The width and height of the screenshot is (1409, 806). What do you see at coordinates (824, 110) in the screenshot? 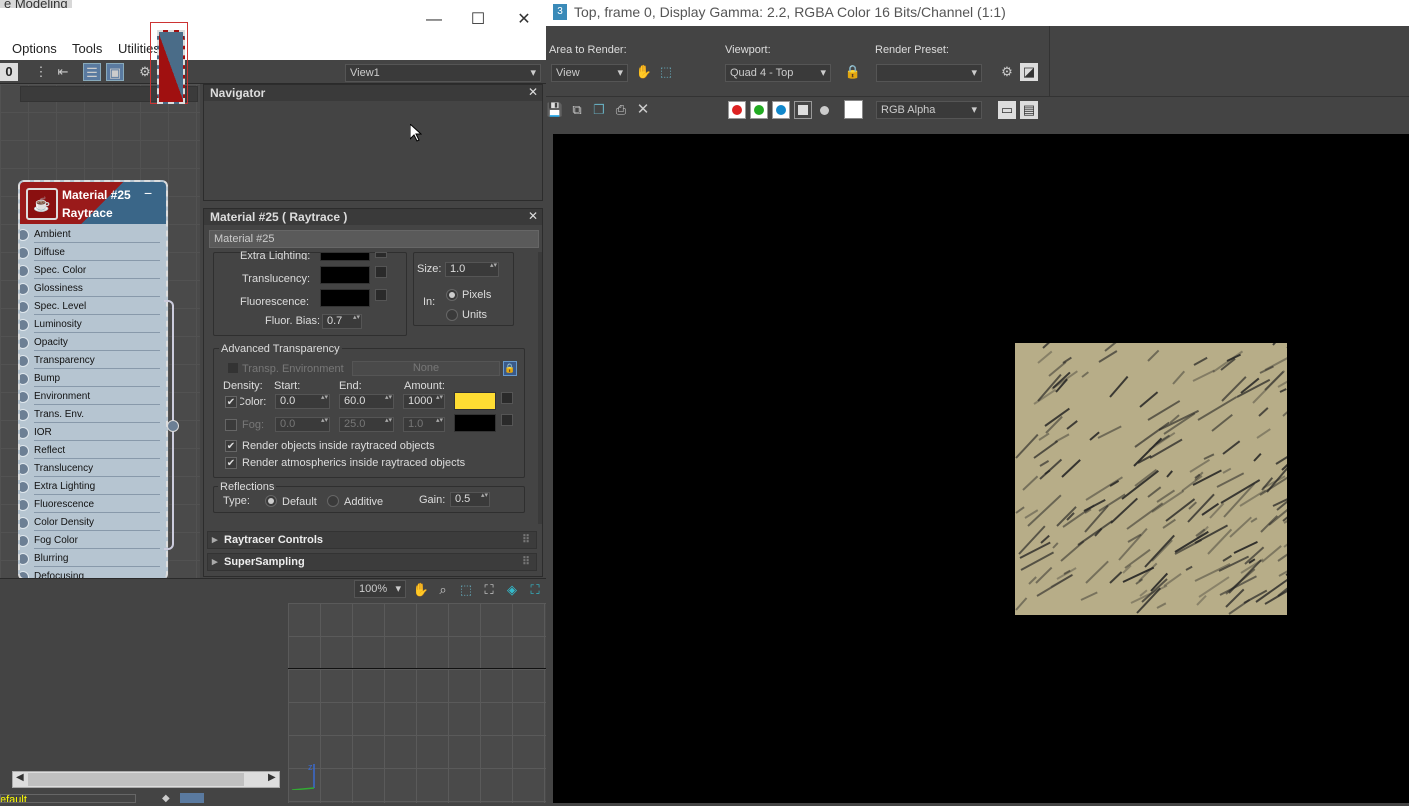
I see `monochrome-icon` at bounding box center [824, 110].